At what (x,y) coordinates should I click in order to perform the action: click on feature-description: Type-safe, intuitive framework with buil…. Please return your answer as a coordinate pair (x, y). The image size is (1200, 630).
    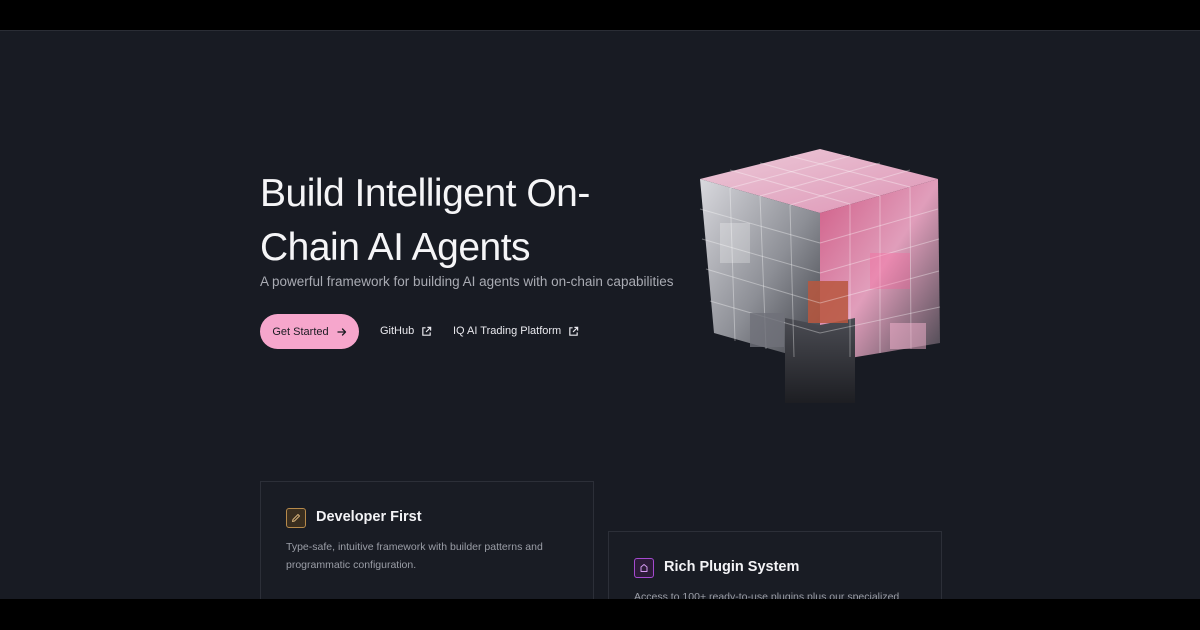
    Looking at the image, I should click on (414, 556).